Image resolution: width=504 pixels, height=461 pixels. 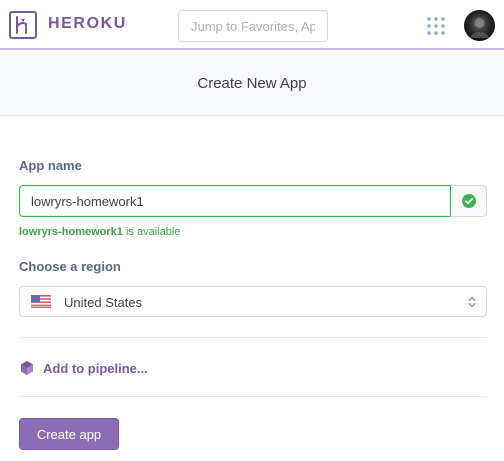 I want to click on name-status-addon, so click(x=468, y=201).